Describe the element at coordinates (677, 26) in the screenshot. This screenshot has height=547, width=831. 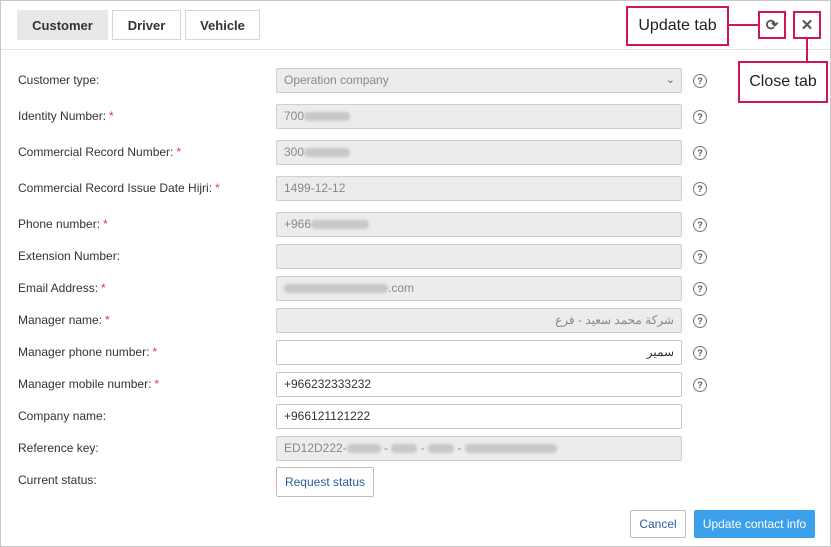
I see `update-tab-callout: Update tab` at that location.